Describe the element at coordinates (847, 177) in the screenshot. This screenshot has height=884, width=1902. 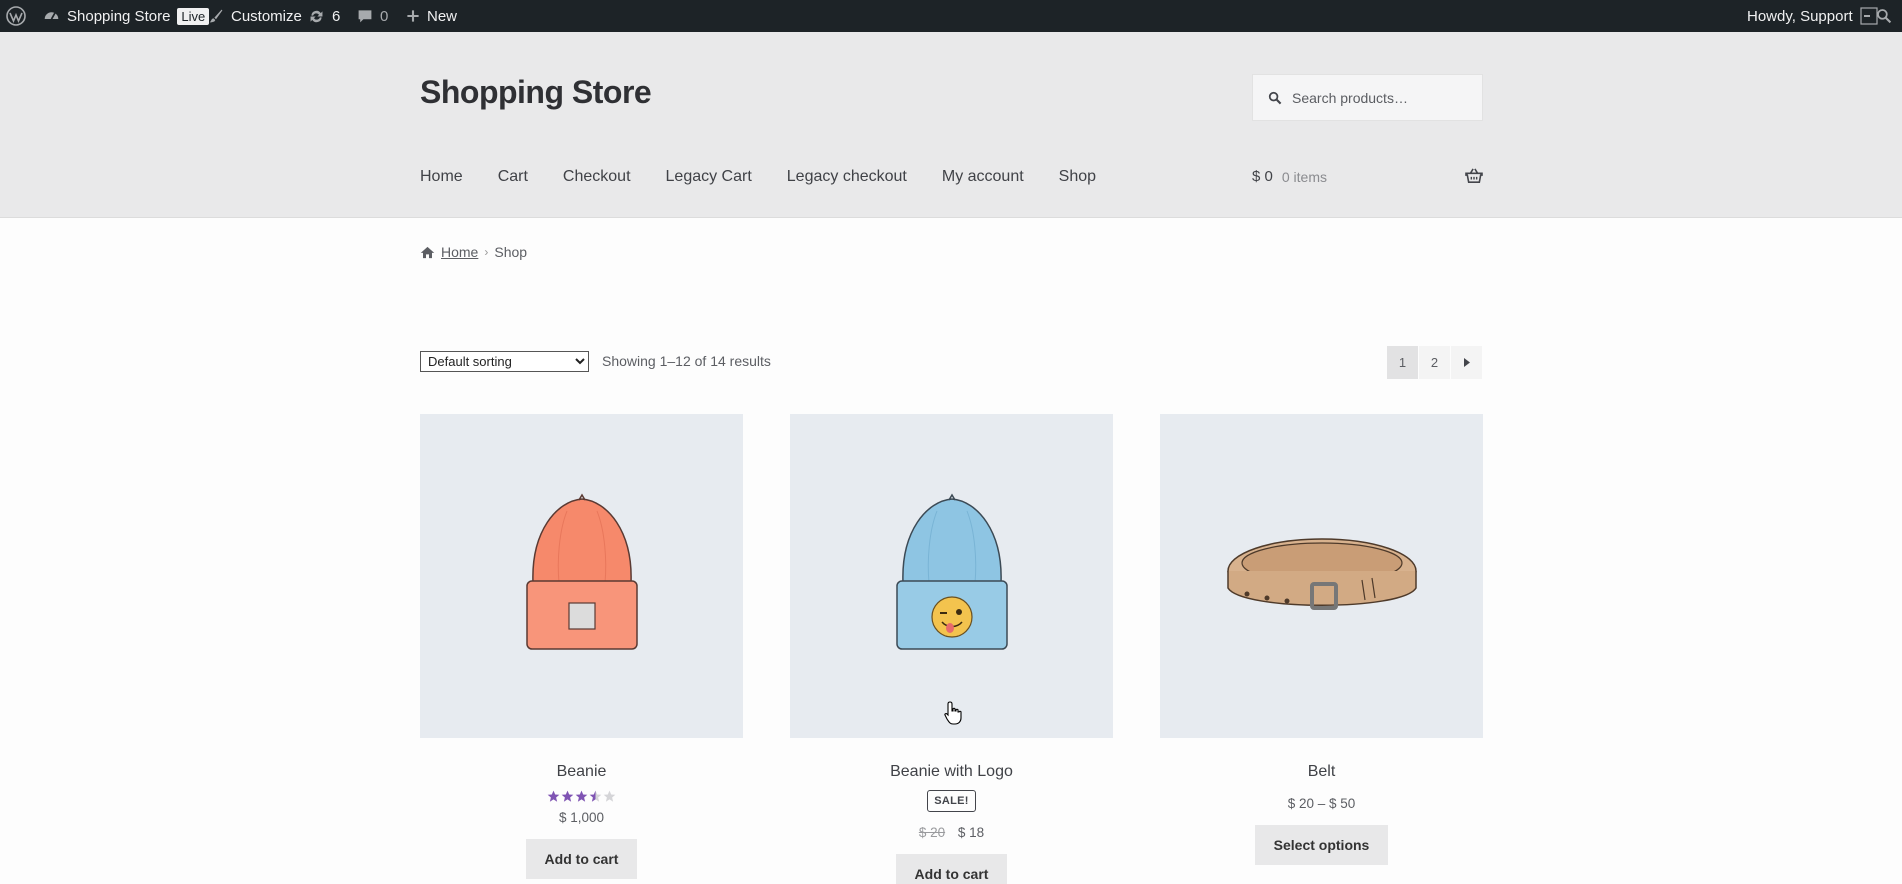
I see `nav-legacy-checkout: Legacy checkout` at that location.